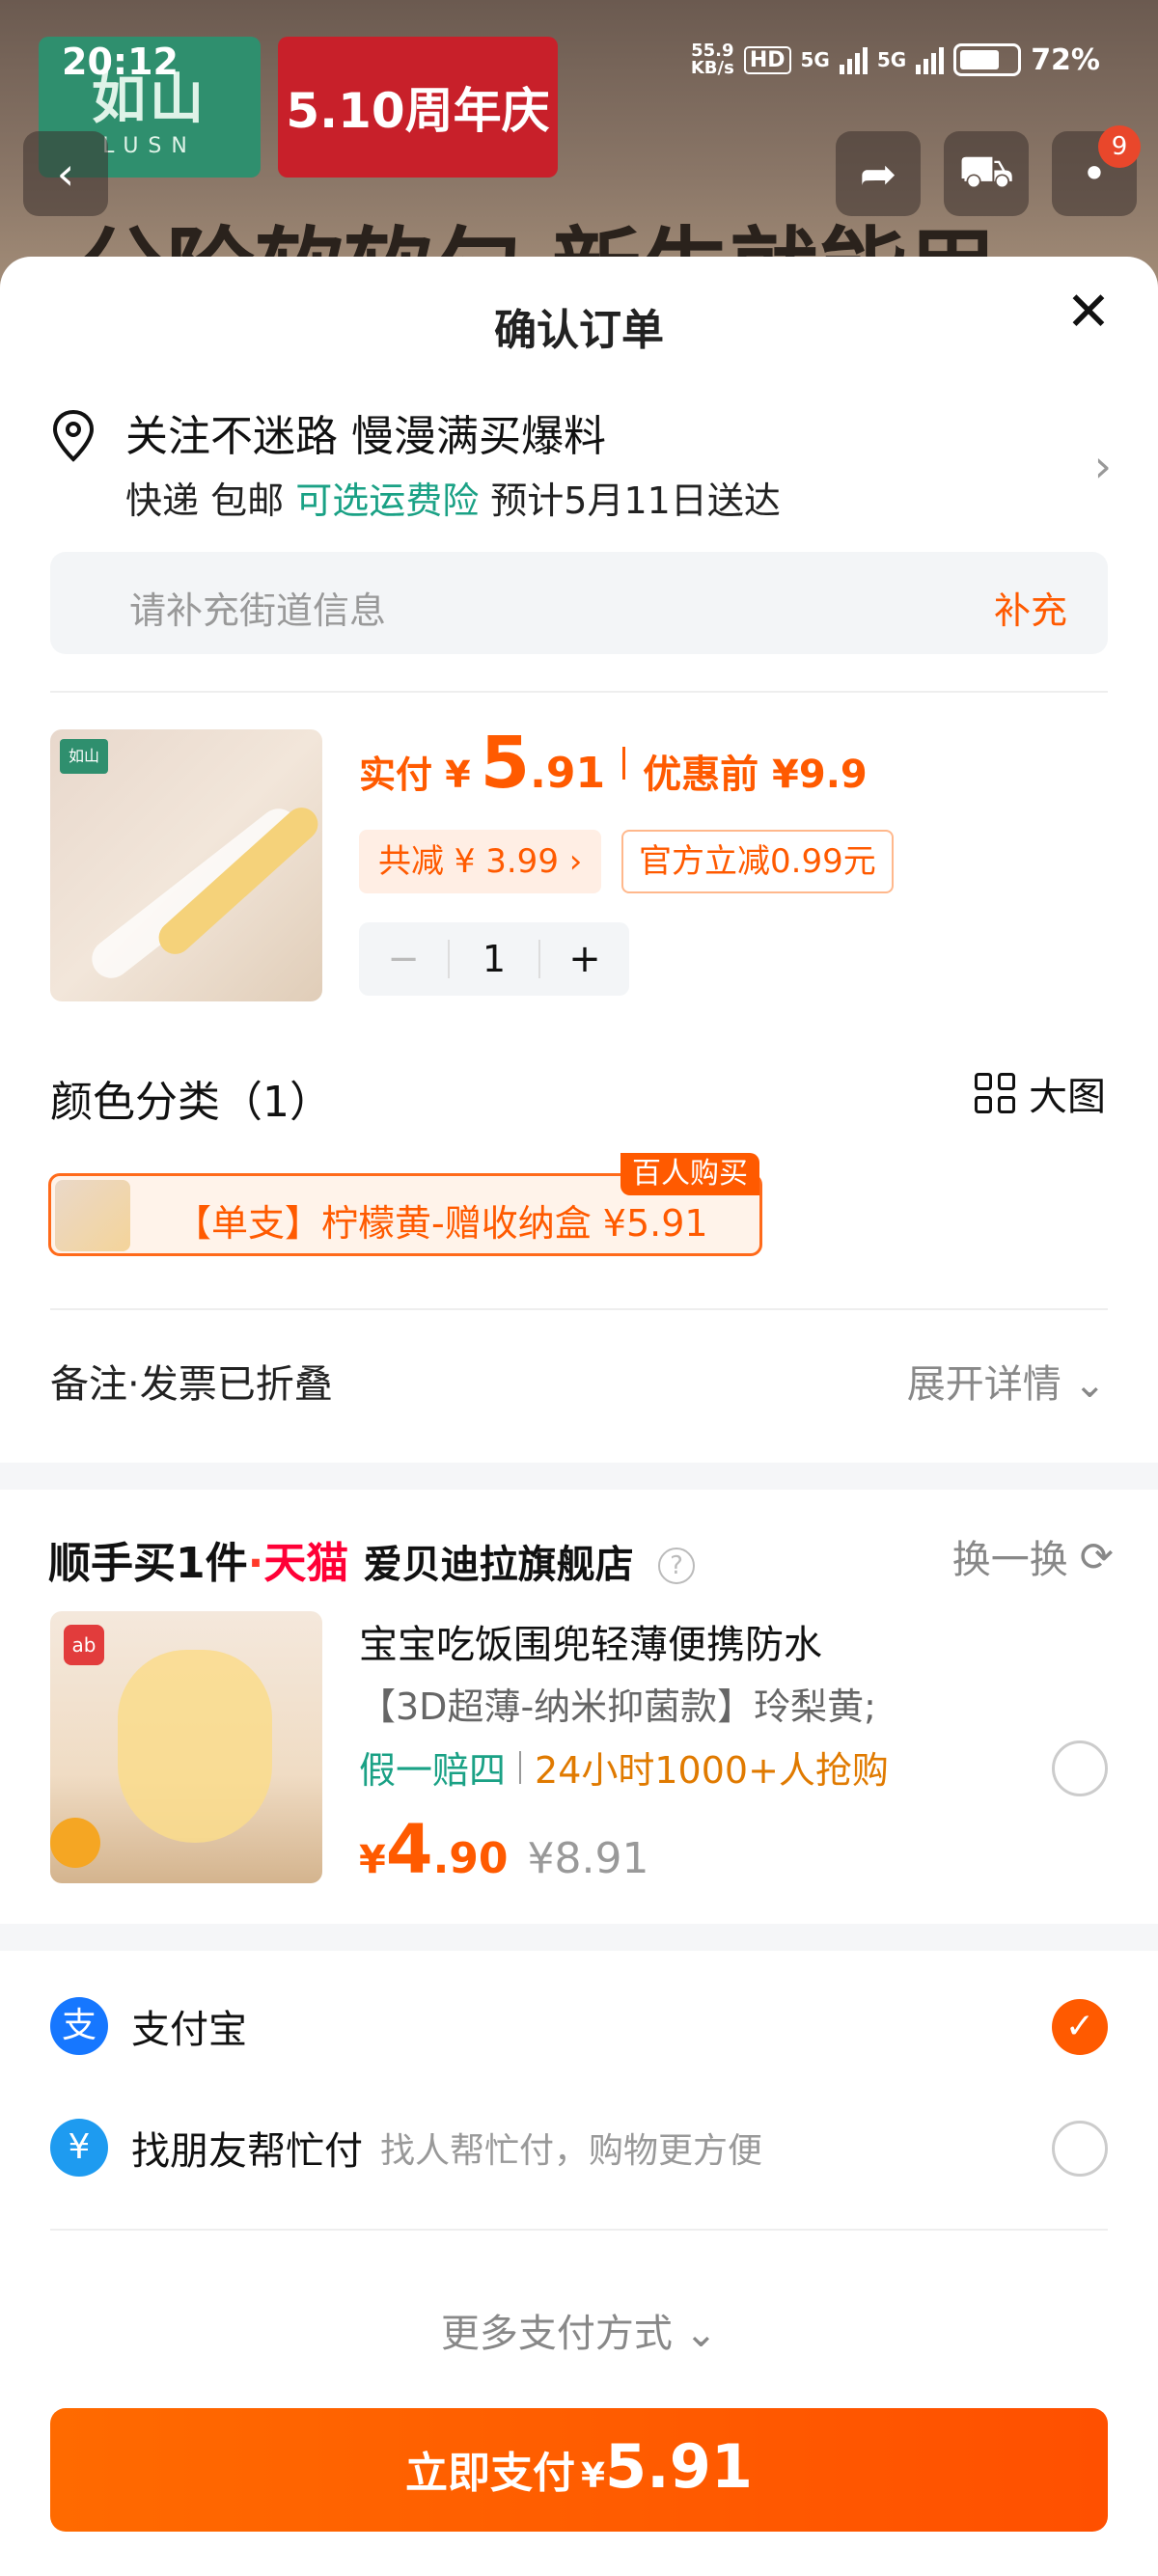  Describe the element at coordinates (258, 611) in the screenshot. I see `street-placeholder: 请补充街道信息` at that location.